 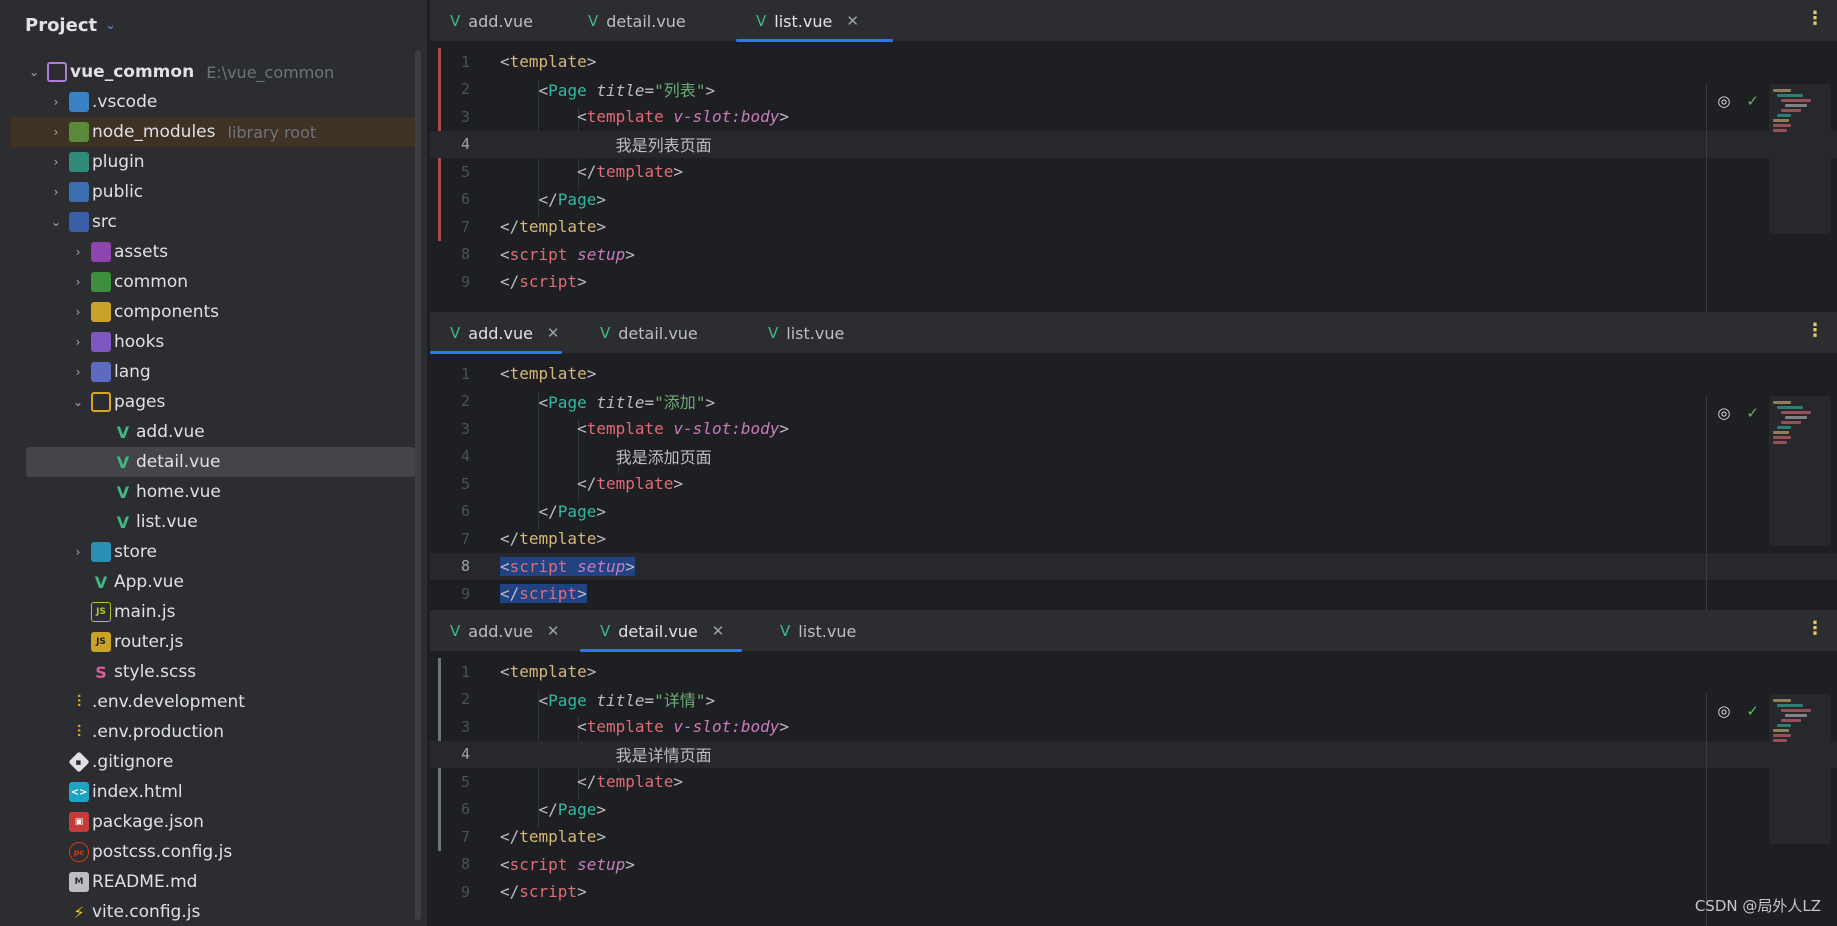 I want to click on code-line: 4 我是详情页面, so click(x=1133, y=754).